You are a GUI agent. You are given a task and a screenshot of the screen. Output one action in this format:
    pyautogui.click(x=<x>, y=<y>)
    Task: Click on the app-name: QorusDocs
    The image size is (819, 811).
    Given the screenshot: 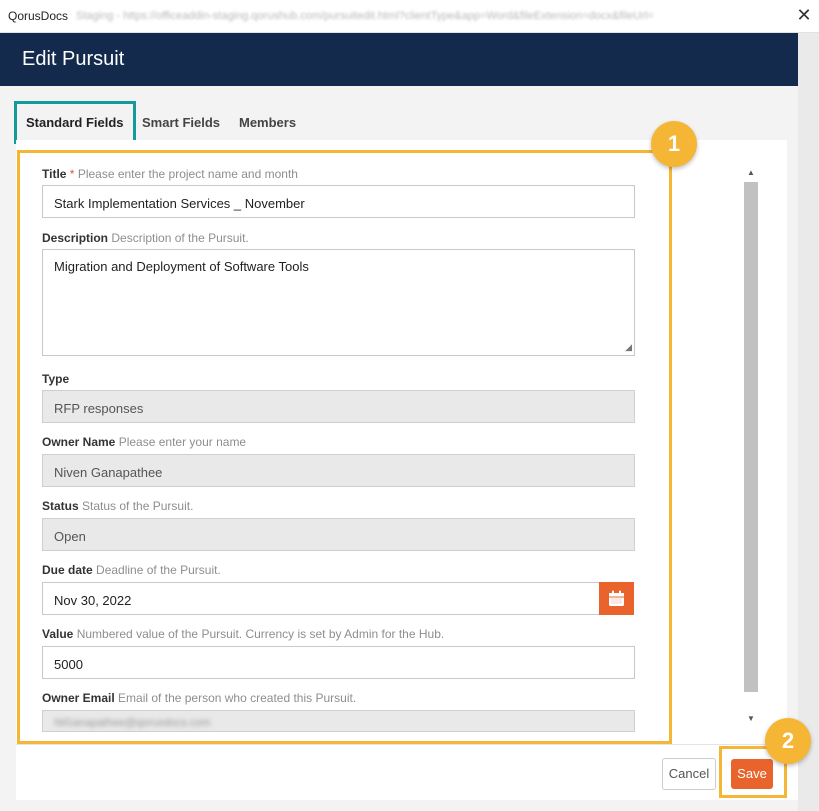 What is the action you would take?
    pyautogui.click(x=38, y=16)
    